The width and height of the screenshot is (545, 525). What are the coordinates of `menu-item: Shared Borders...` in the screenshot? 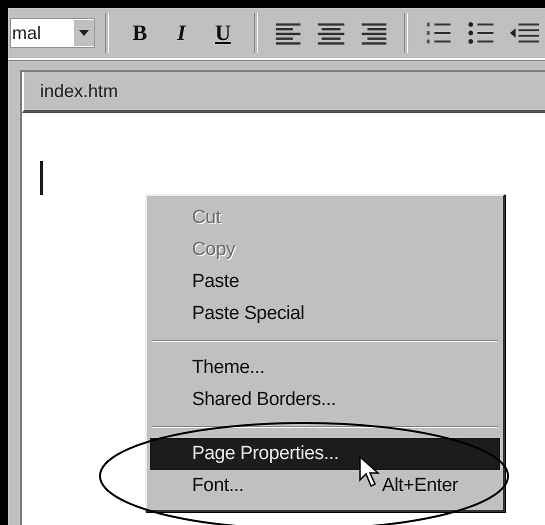 It's located at (325, 400).